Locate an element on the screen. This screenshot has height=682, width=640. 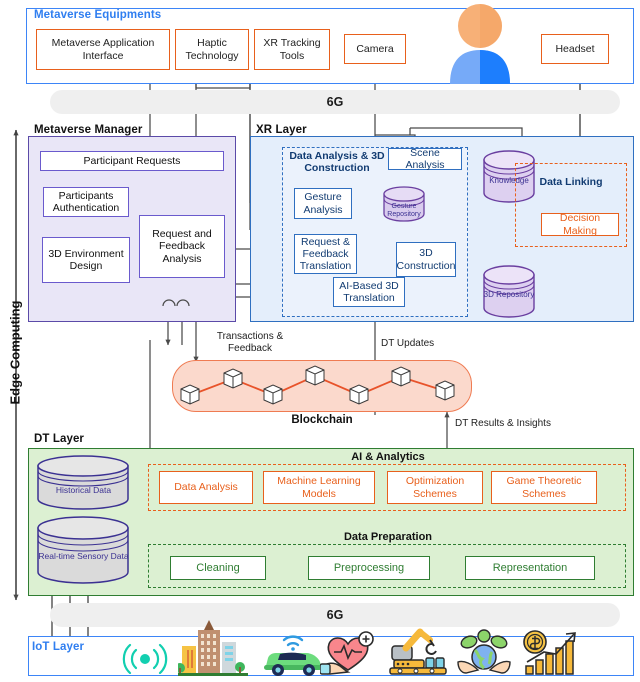
equipment-headset: Headset is located at coordinates (575, 49).